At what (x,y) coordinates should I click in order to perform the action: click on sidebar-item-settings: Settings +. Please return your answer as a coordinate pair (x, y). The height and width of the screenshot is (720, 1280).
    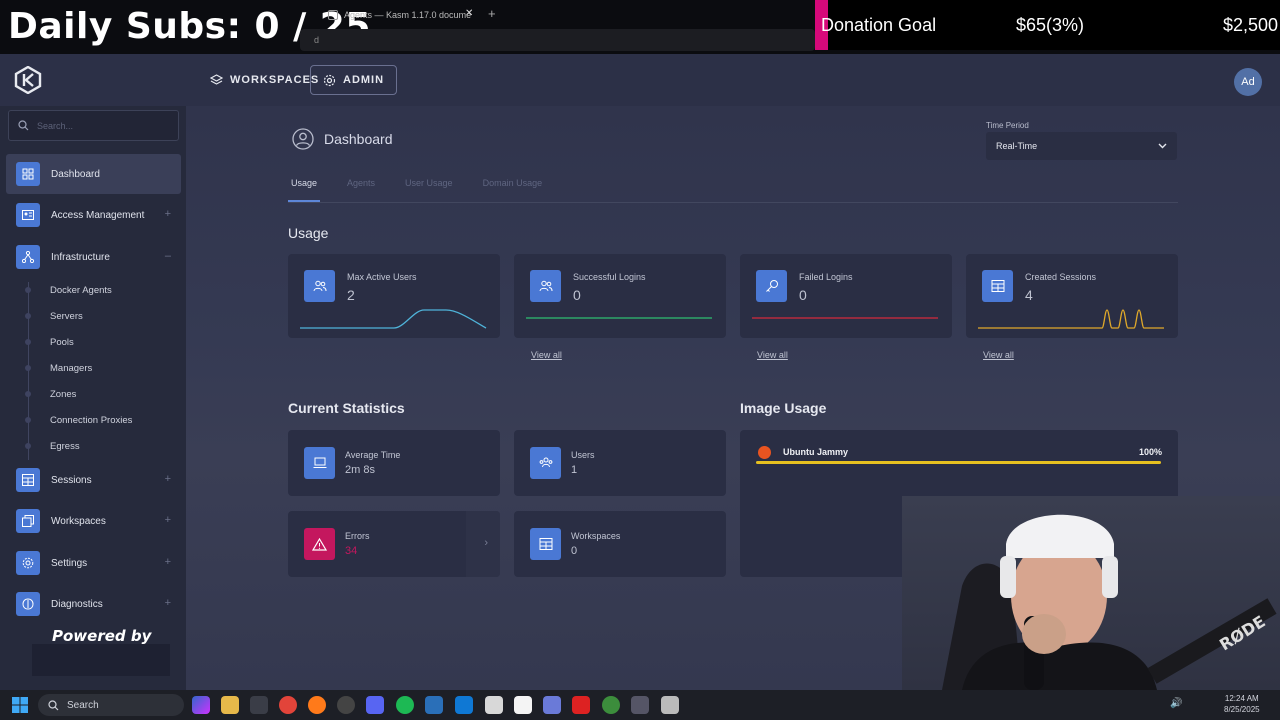
    Looking at the image, I should click on (93, 563).